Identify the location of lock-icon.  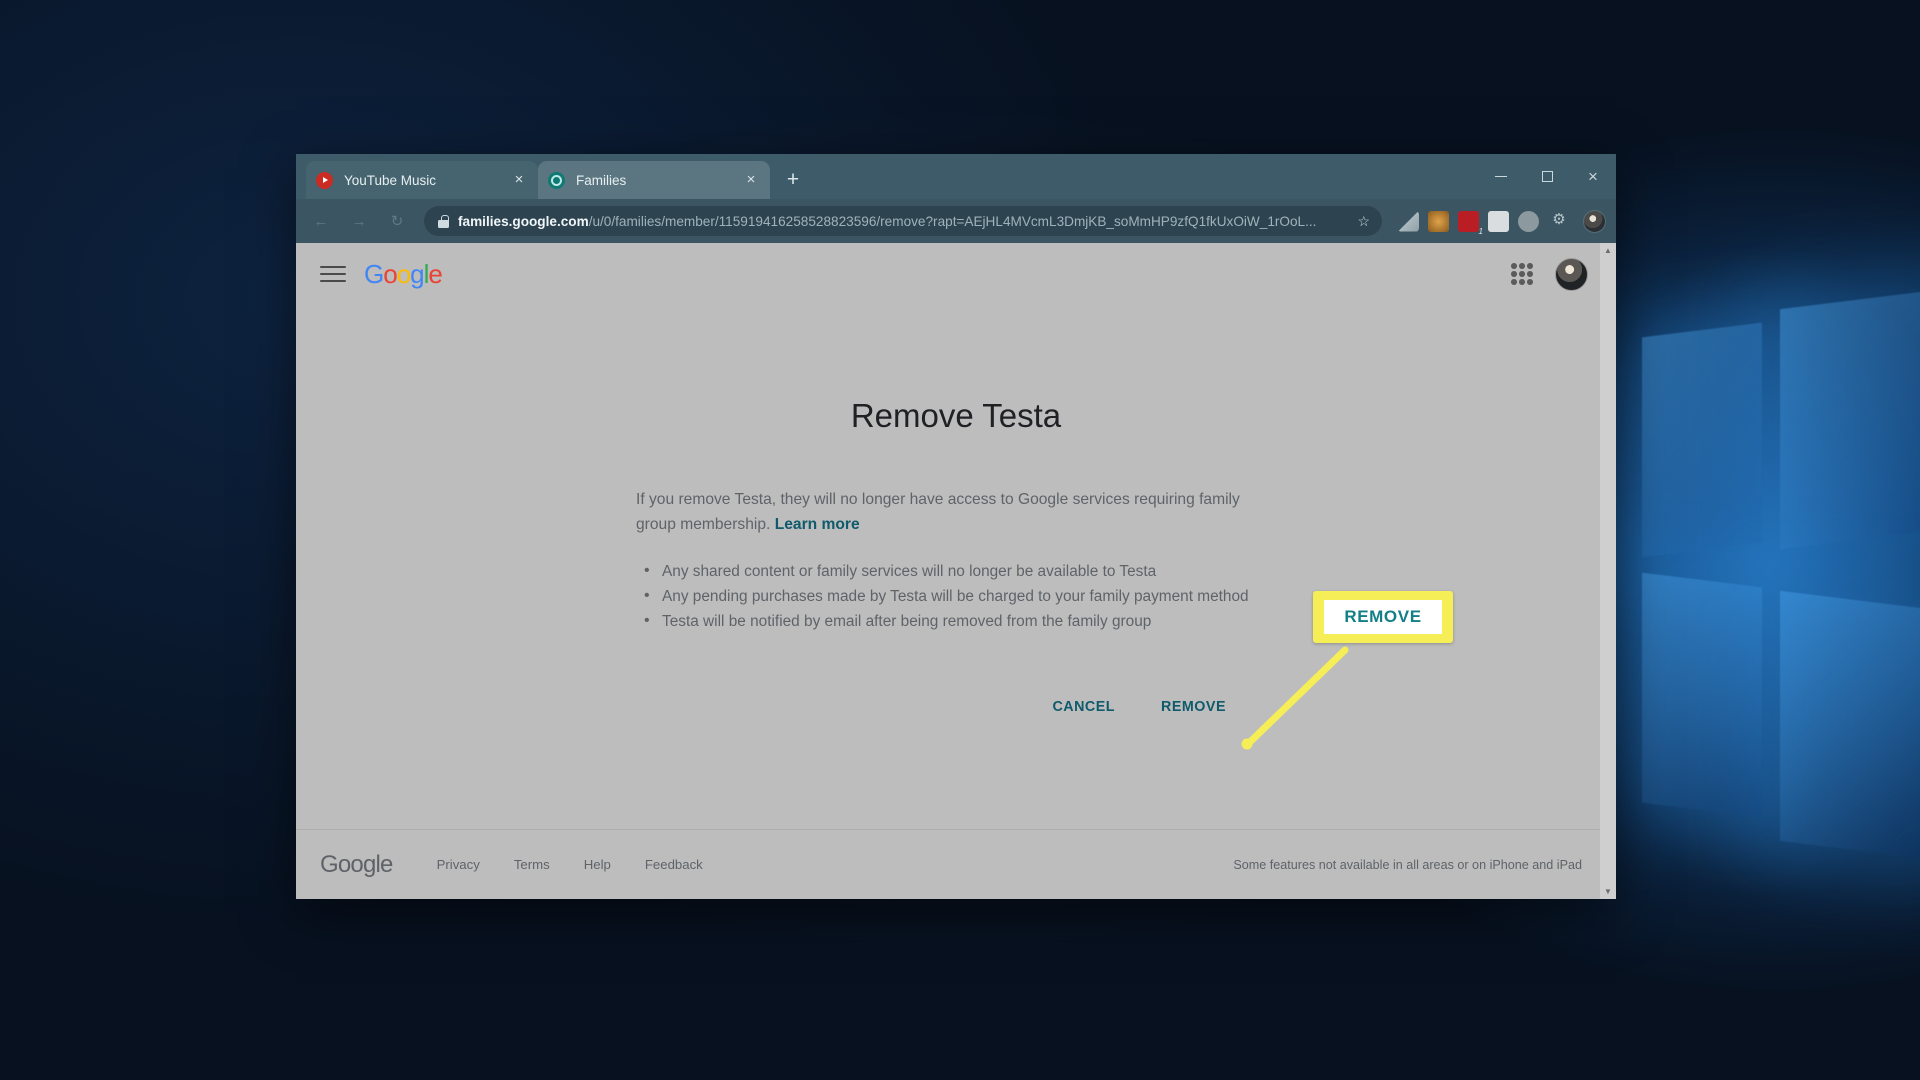
(443, 221).